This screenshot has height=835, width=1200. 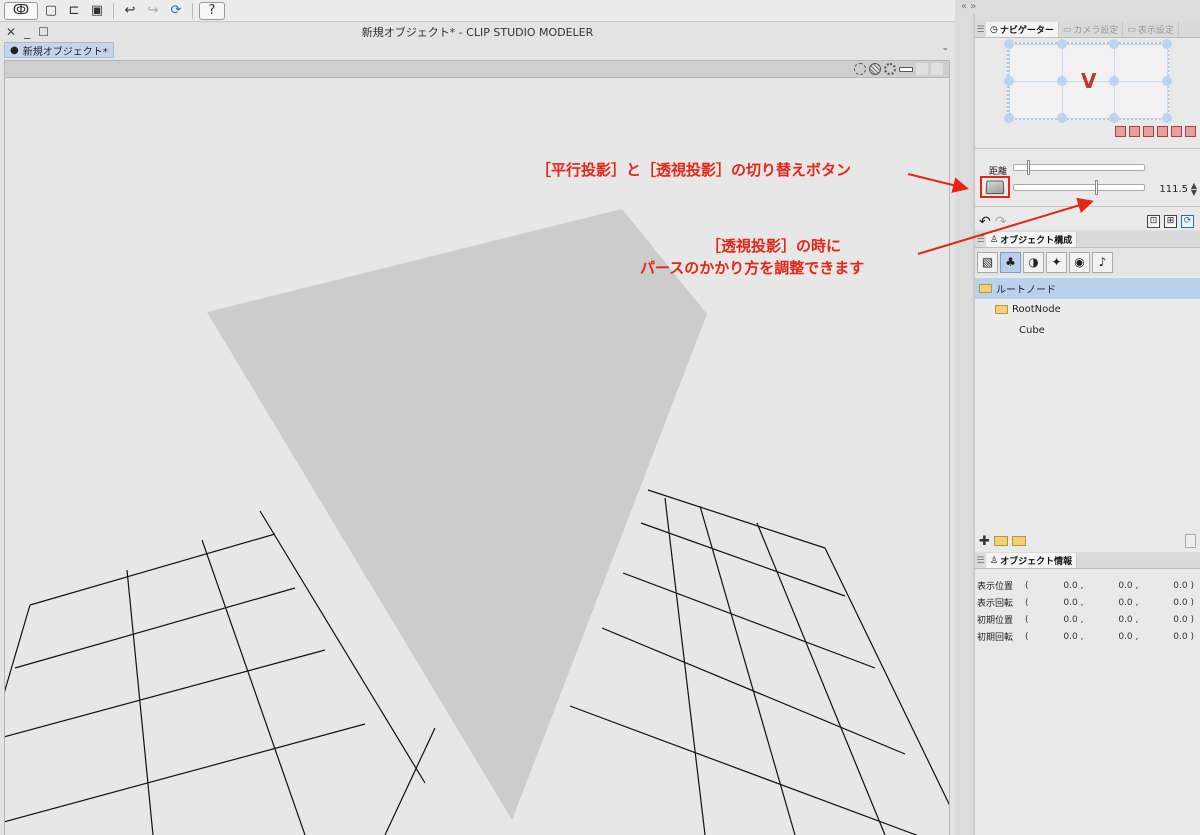 What do you see at coordinates (1096, 187) in the screenshot?
I see `perspective-slider-thumb` at bounding box center [1096, 187].